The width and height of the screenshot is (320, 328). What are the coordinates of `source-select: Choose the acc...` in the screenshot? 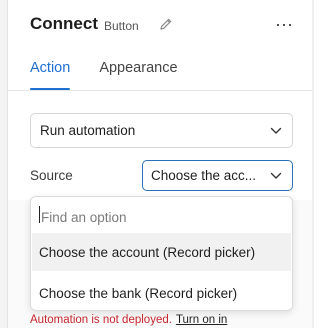 It's located at (217, 175).